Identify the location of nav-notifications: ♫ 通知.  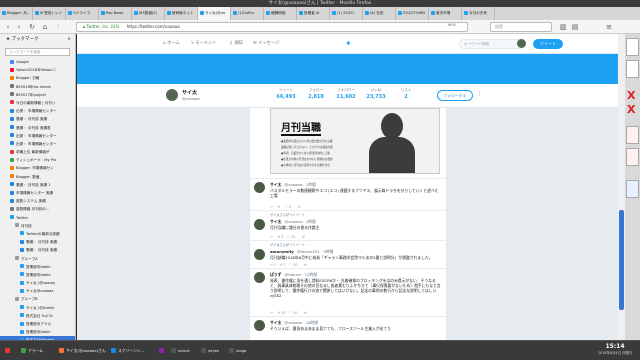
(236, 43).